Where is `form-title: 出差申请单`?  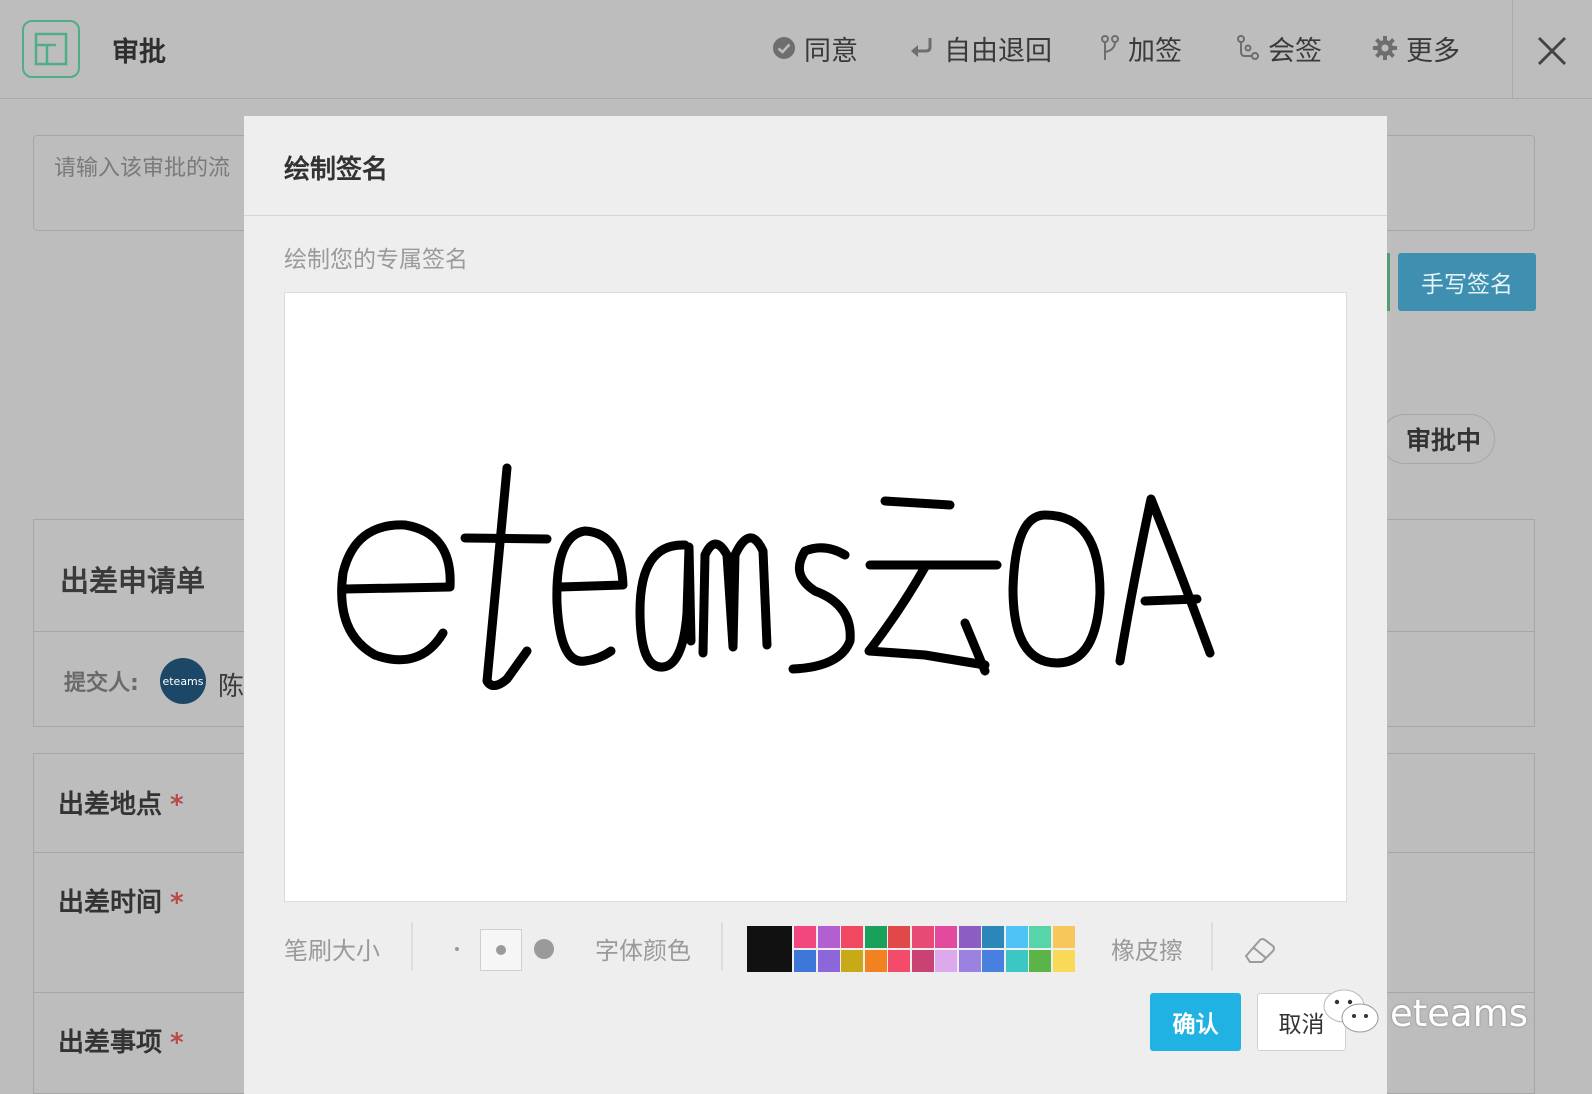 form-title: 出差申请单 is located at coordinates (133, 581).